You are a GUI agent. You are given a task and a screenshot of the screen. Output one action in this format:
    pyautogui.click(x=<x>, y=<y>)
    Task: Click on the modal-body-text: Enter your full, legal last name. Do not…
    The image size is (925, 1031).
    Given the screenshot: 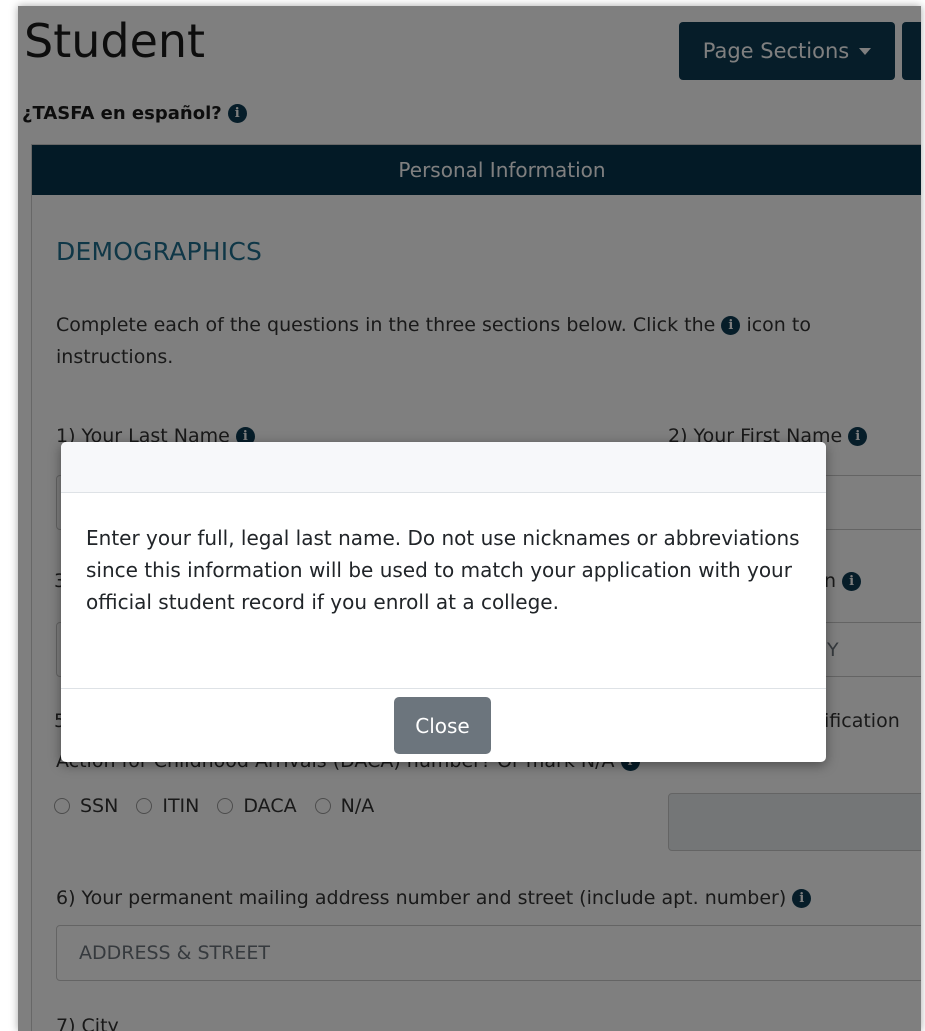 What is the action you would take?
    pyautogui.click(x=443, y=570)
    